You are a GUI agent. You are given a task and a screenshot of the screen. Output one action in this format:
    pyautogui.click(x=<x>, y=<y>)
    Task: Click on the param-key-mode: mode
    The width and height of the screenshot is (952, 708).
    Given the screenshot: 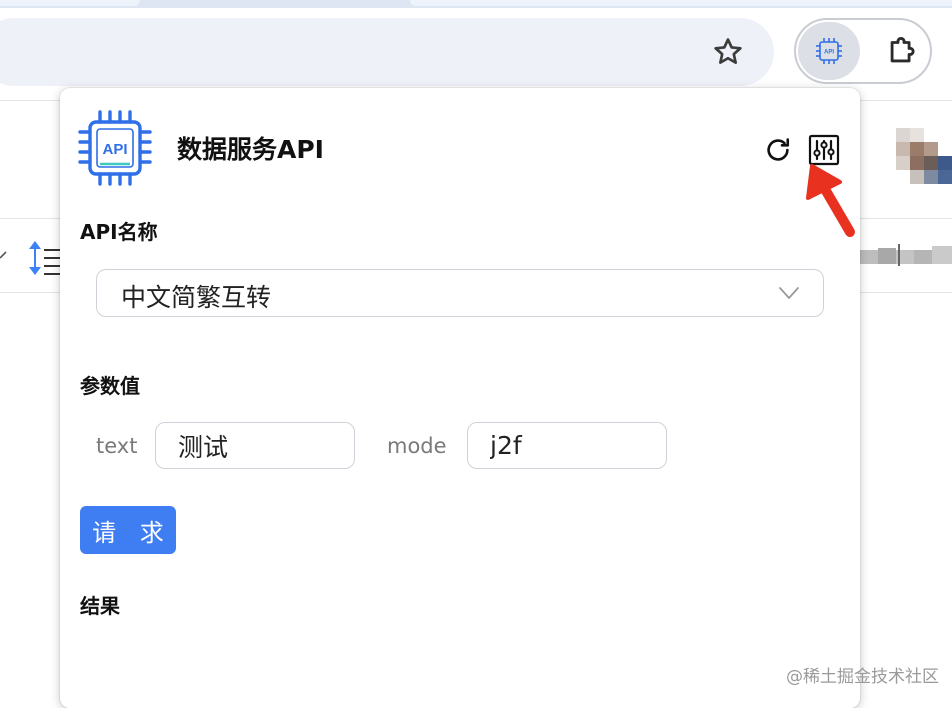 What is the action you would take?
    pyautogui.click(x=417, y=446)
    